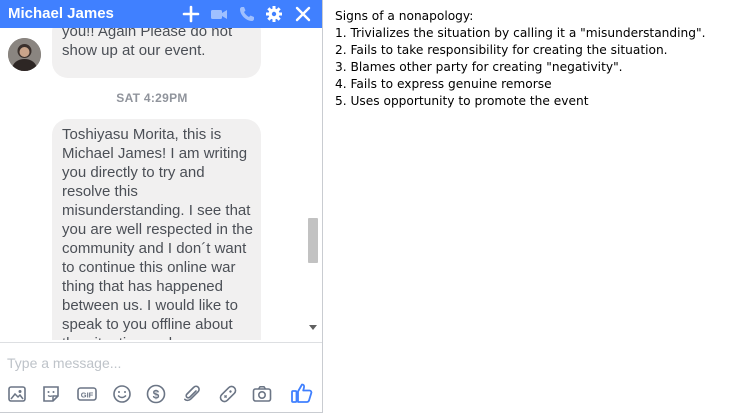 The width and height of the screenshot is (732, 414). Describe the element at coordinates (51, 394) in the screenshot. I see `sticker-icon` at that location.